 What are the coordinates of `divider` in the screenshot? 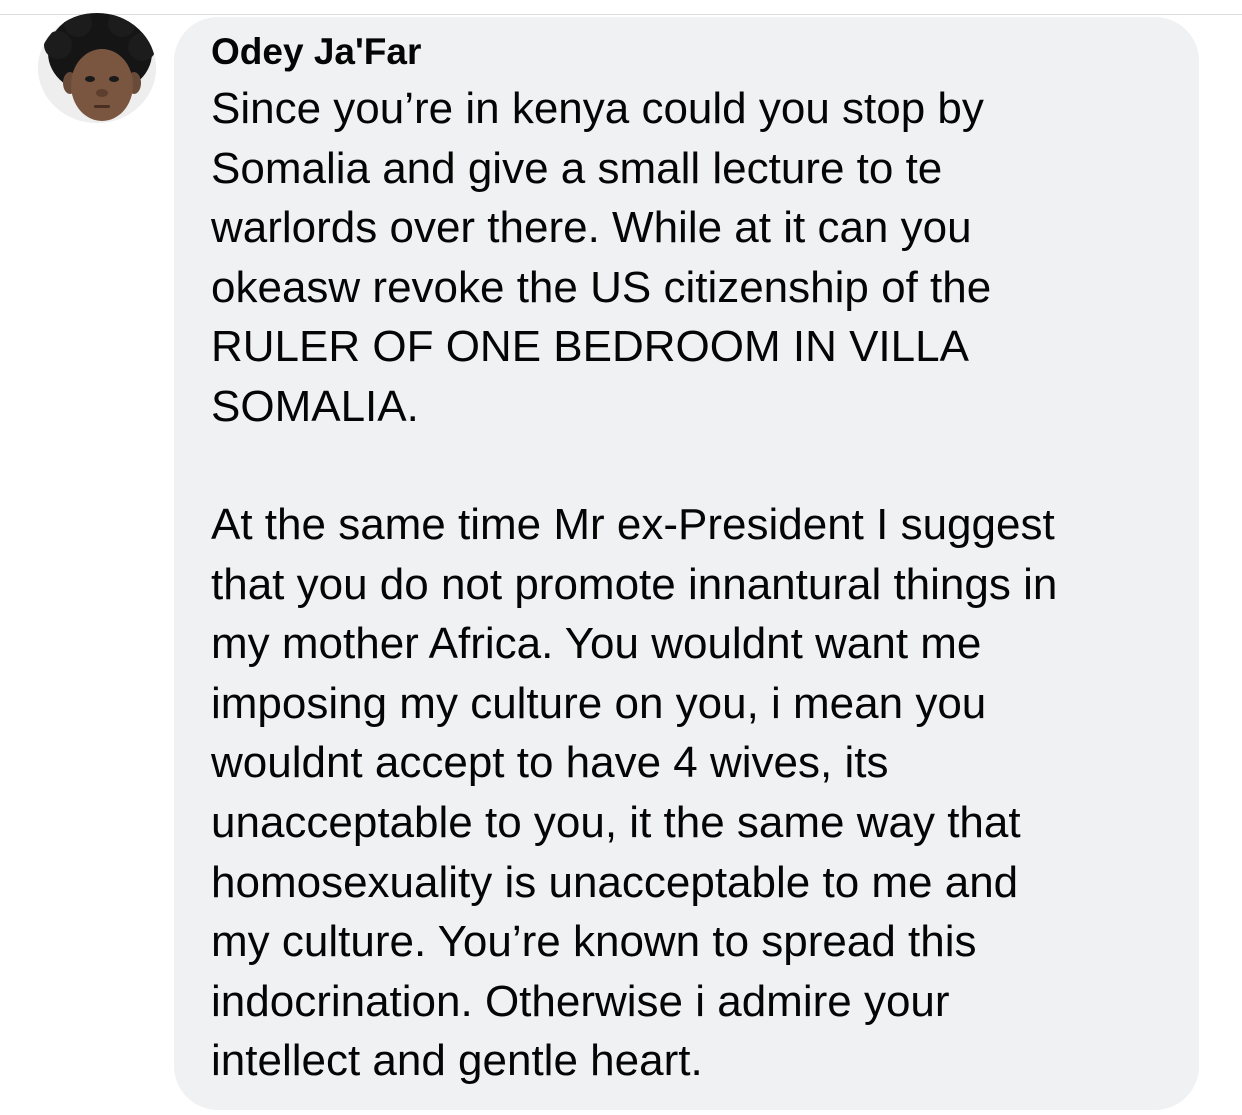 It's located at (621, 14).